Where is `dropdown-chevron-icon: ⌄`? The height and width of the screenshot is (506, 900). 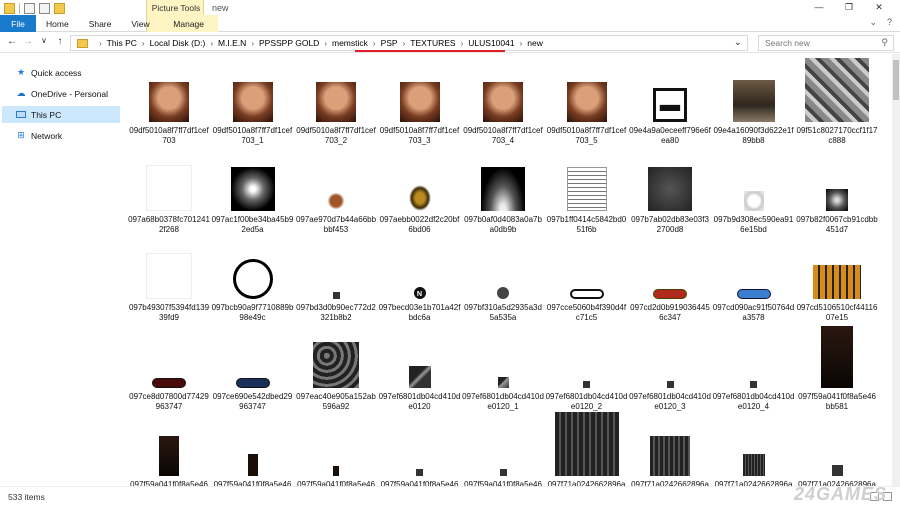 dropdown-chevron-icon: ⌄ is located at coordinates (738, 42).